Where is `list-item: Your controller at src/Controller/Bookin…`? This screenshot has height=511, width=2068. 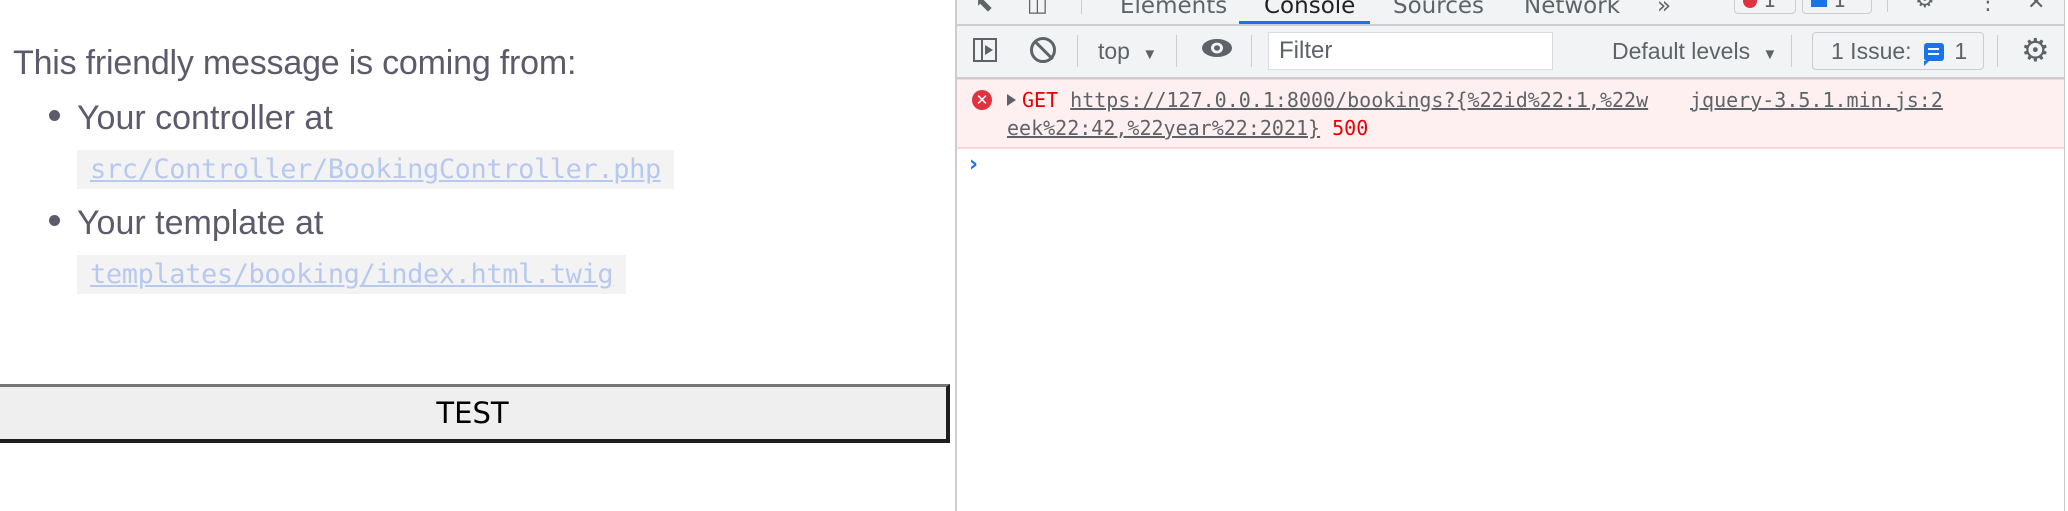 list-item: Your controller at src/Controller/Bookin… is located at coordinates (361, 148).